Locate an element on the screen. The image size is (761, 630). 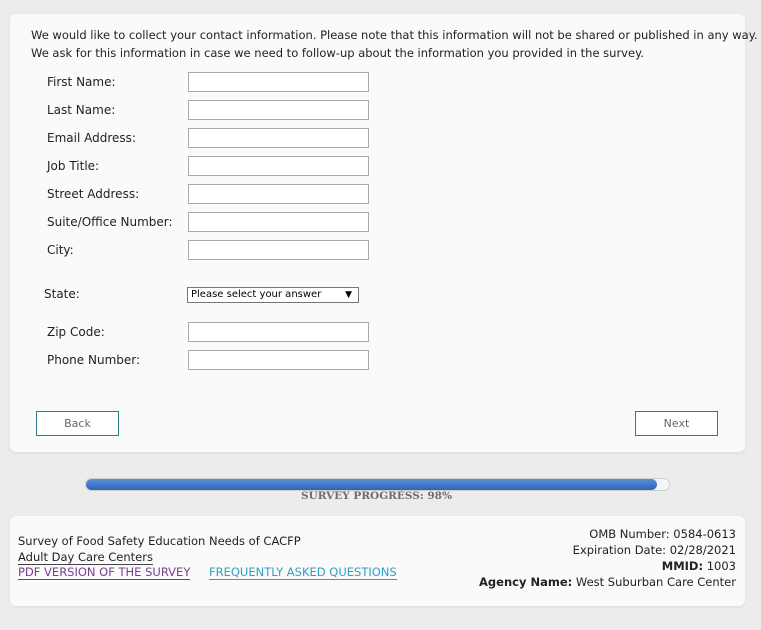
email-address-field is located at coordinates (278, 138).